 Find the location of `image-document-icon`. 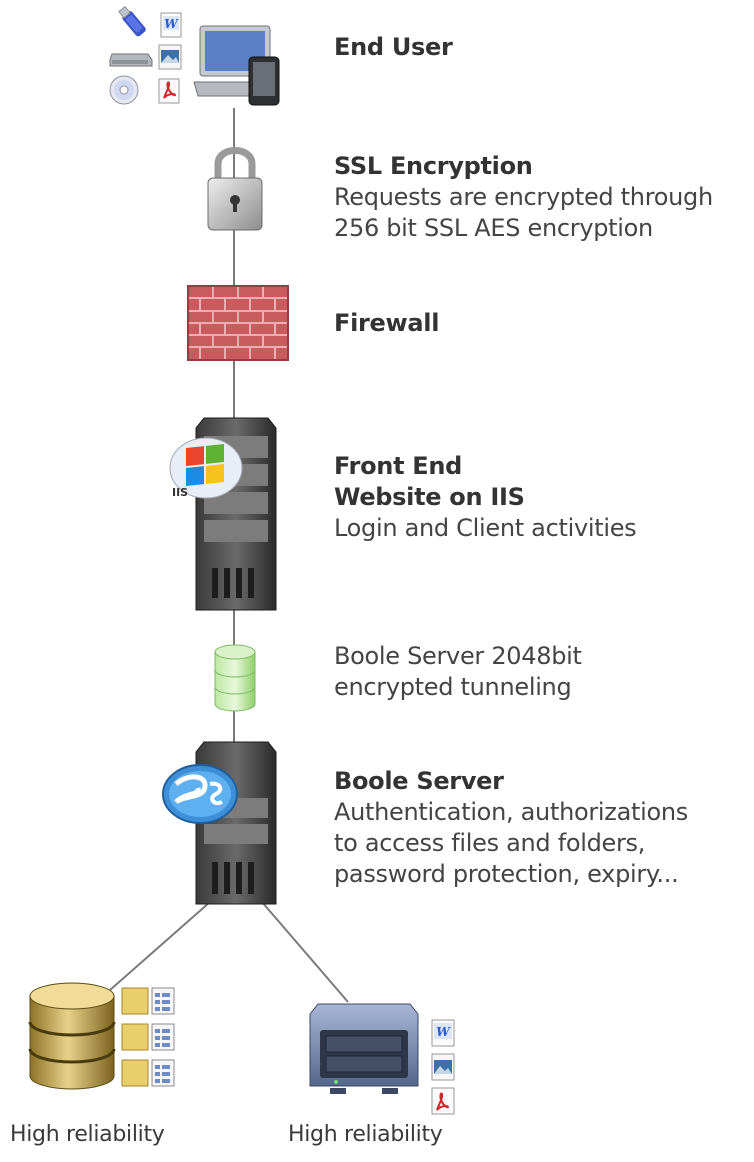

image-document-icon is located at coordinates (170, 57).